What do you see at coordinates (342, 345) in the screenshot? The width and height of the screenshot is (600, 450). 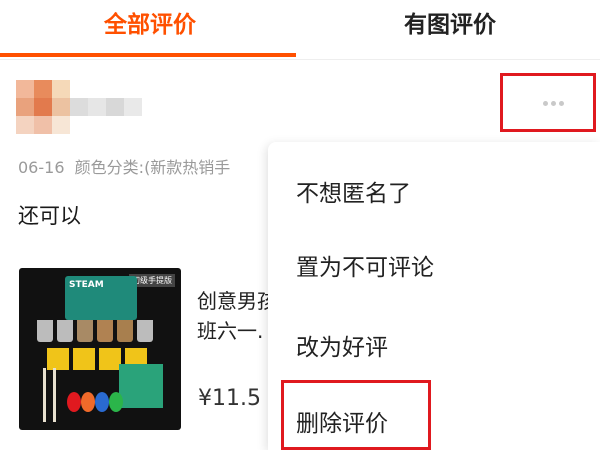 I see `menu-item-change-to-positive: 改为好评` at bounding box center [342, 345].